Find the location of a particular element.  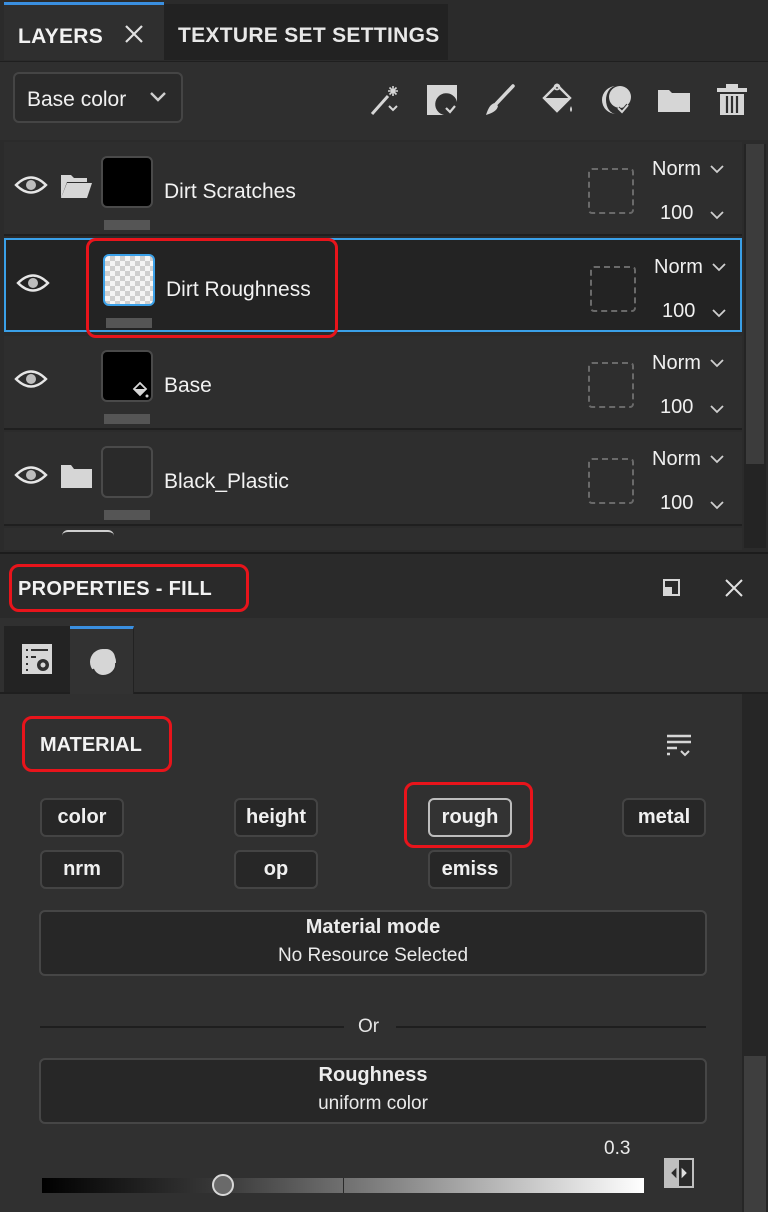

panel-tab-bar: LAYERS TEXTURE SET SETTINGS is located at coordinates (384, 31).